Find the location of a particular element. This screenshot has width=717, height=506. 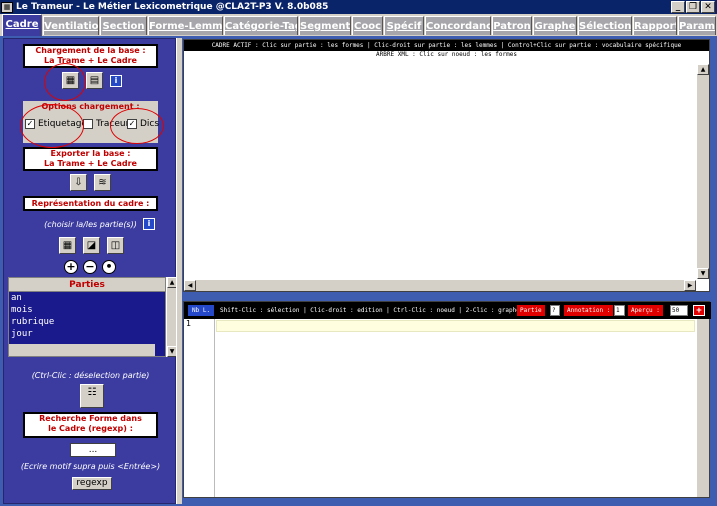

grid-view-icon: ▦ is located at coordinates (67, 245).